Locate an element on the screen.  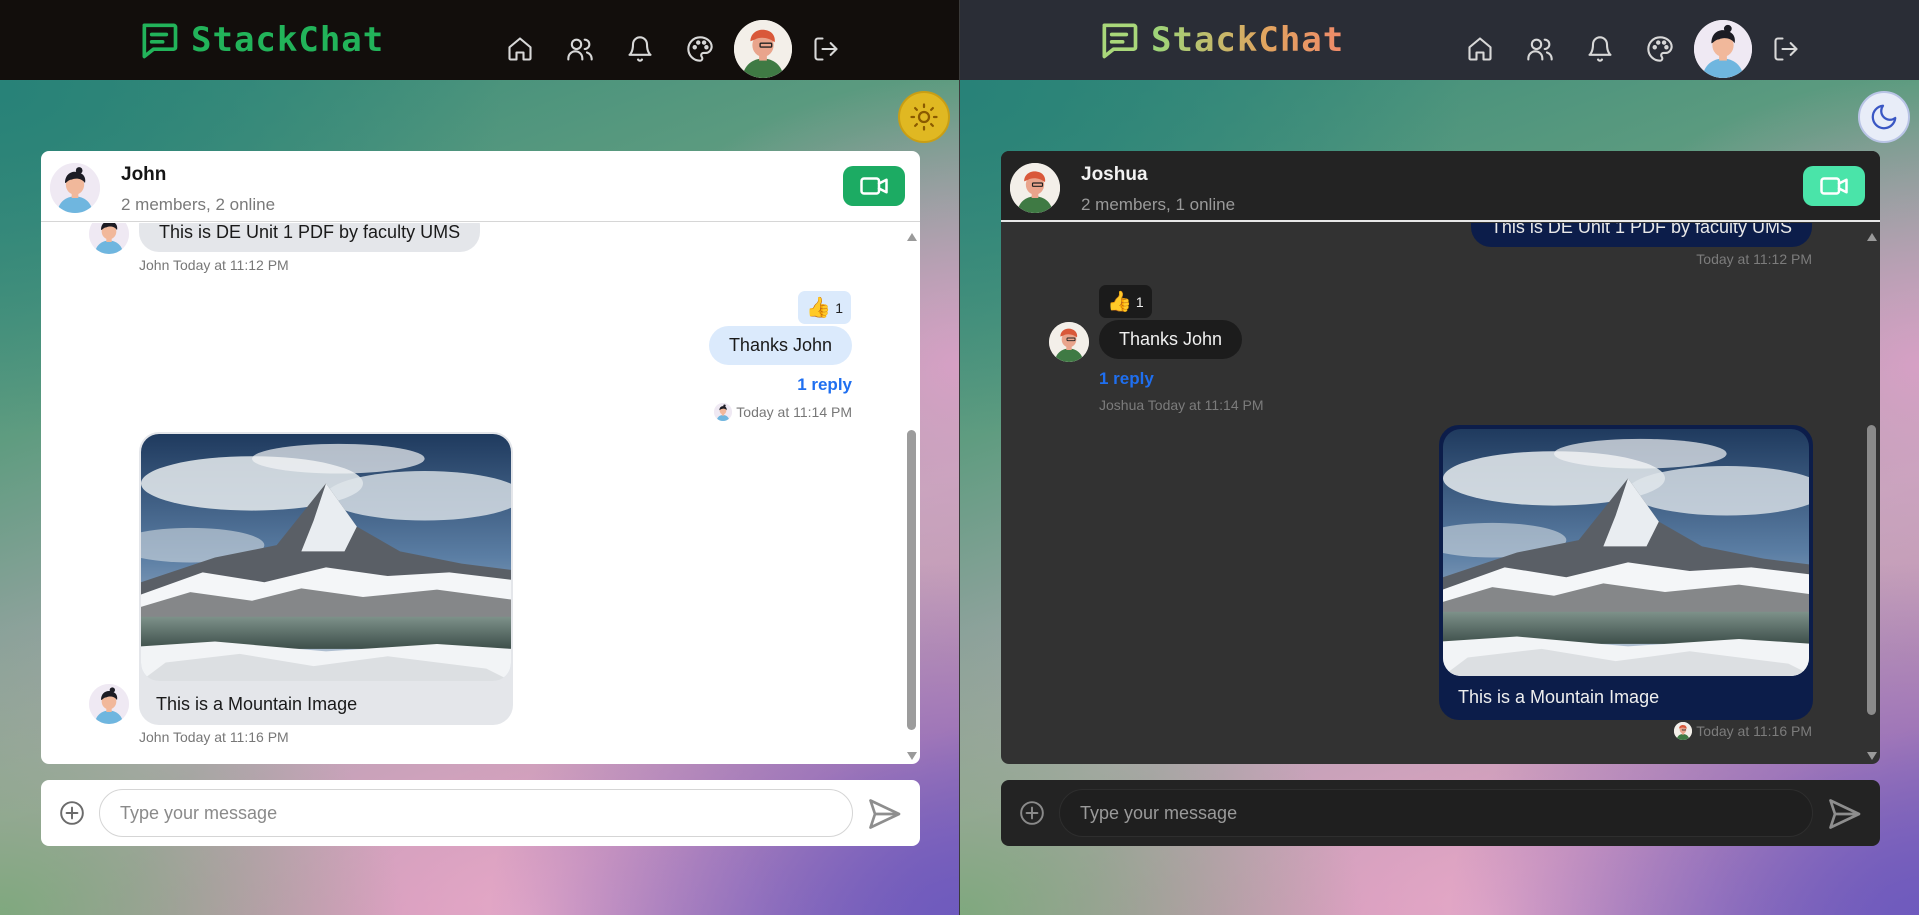
navbar: StackChat is located at coordinates (479, 40).